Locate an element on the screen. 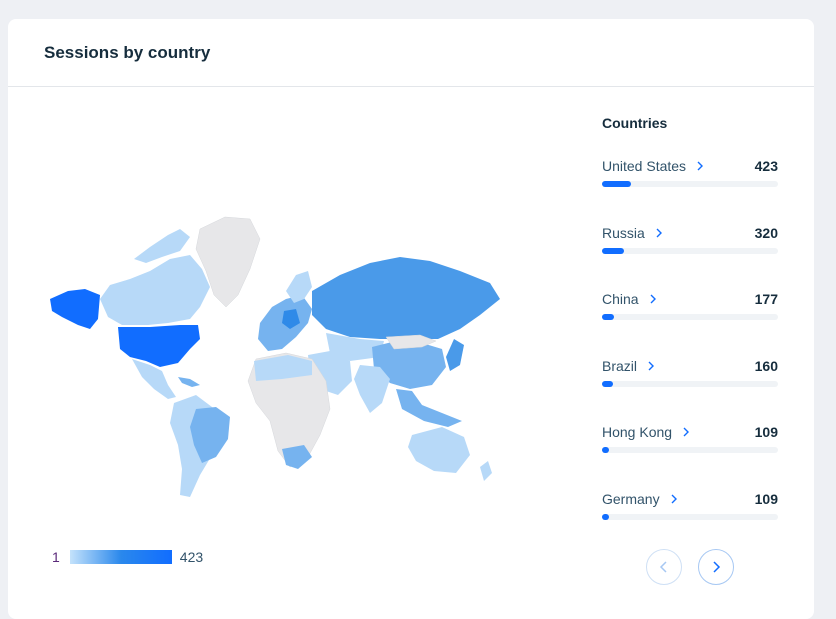 This screenshot has width=836, height=619. country-row-header: Hong Kong 109 is located at coordinates (690, 432).